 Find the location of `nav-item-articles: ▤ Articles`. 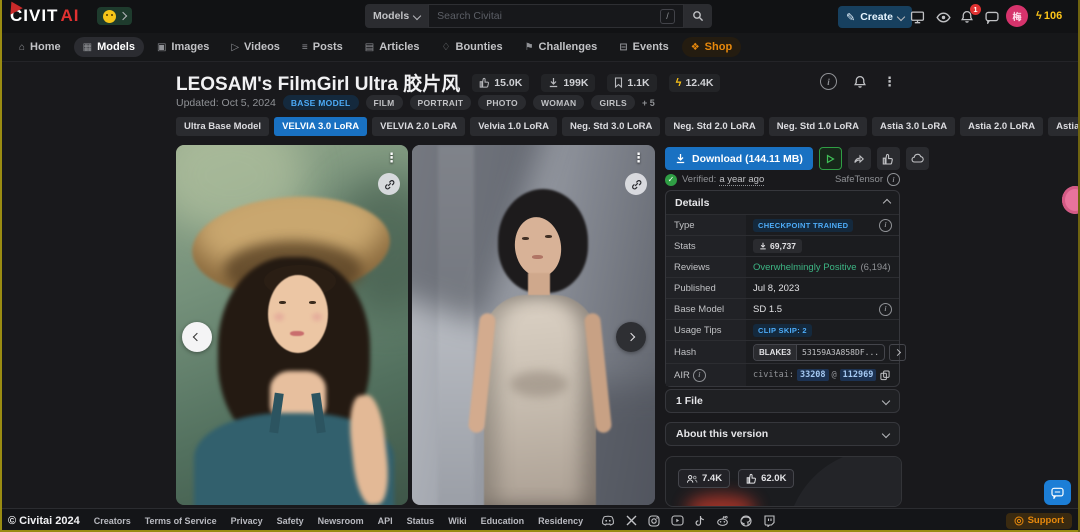

nav-item-articles: ▤ Articles is located at coordinates (392, 47).